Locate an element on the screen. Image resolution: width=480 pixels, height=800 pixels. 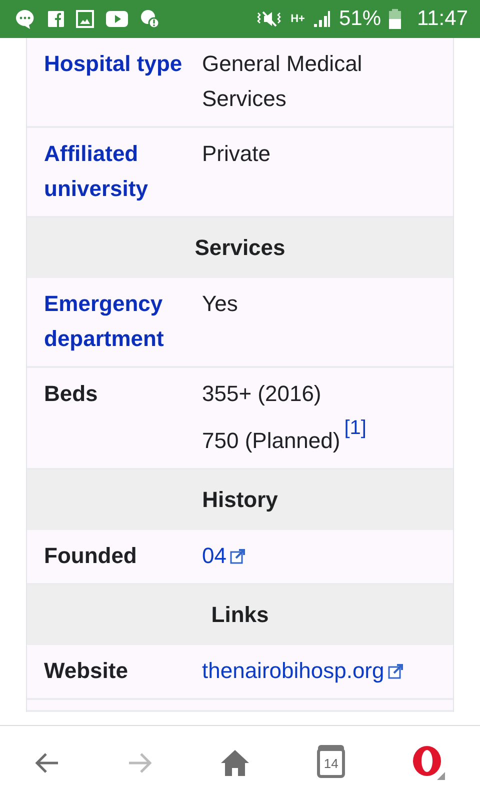
field-label-link: Affiliated university is located at coordinates (119, 171).